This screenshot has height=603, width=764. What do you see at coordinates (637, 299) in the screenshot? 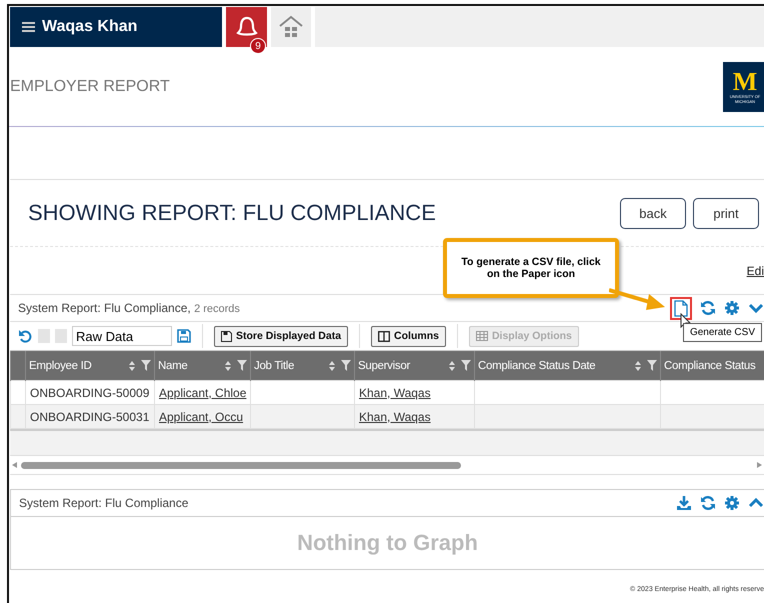
I see `callout-arrow` at bounding box center [637, 299].